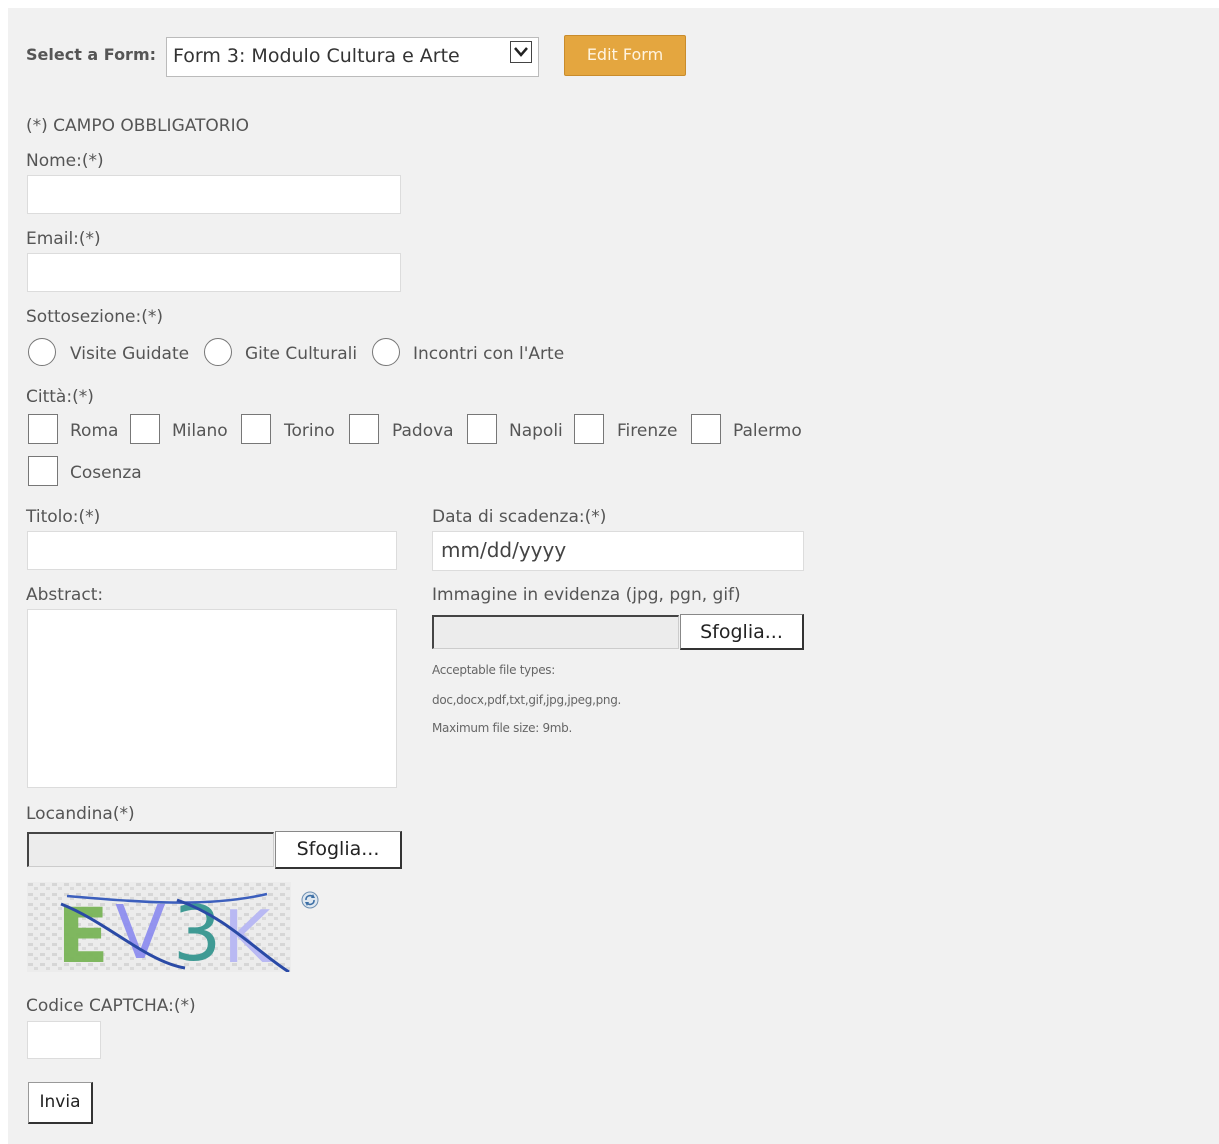  I want to click on checkbox-palermo, so click(706, 429).